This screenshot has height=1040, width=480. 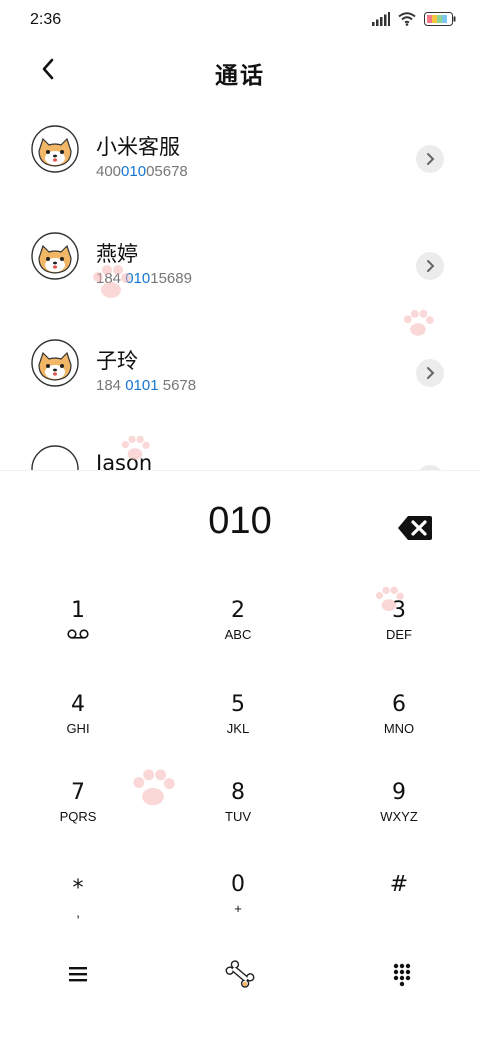 I want to click on key-2: 2 ABC, so click(x=238, y=620).